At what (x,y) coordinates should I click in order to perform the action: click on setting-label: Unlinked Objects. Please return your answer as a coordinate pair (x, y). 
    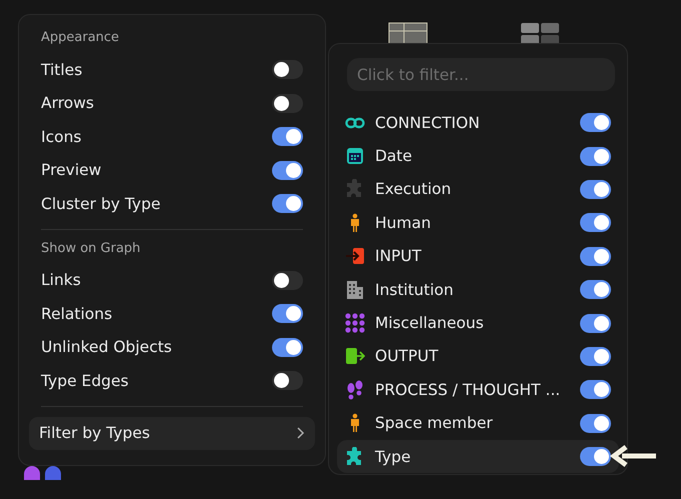
    Looking at the image, I should click on (106, 347).